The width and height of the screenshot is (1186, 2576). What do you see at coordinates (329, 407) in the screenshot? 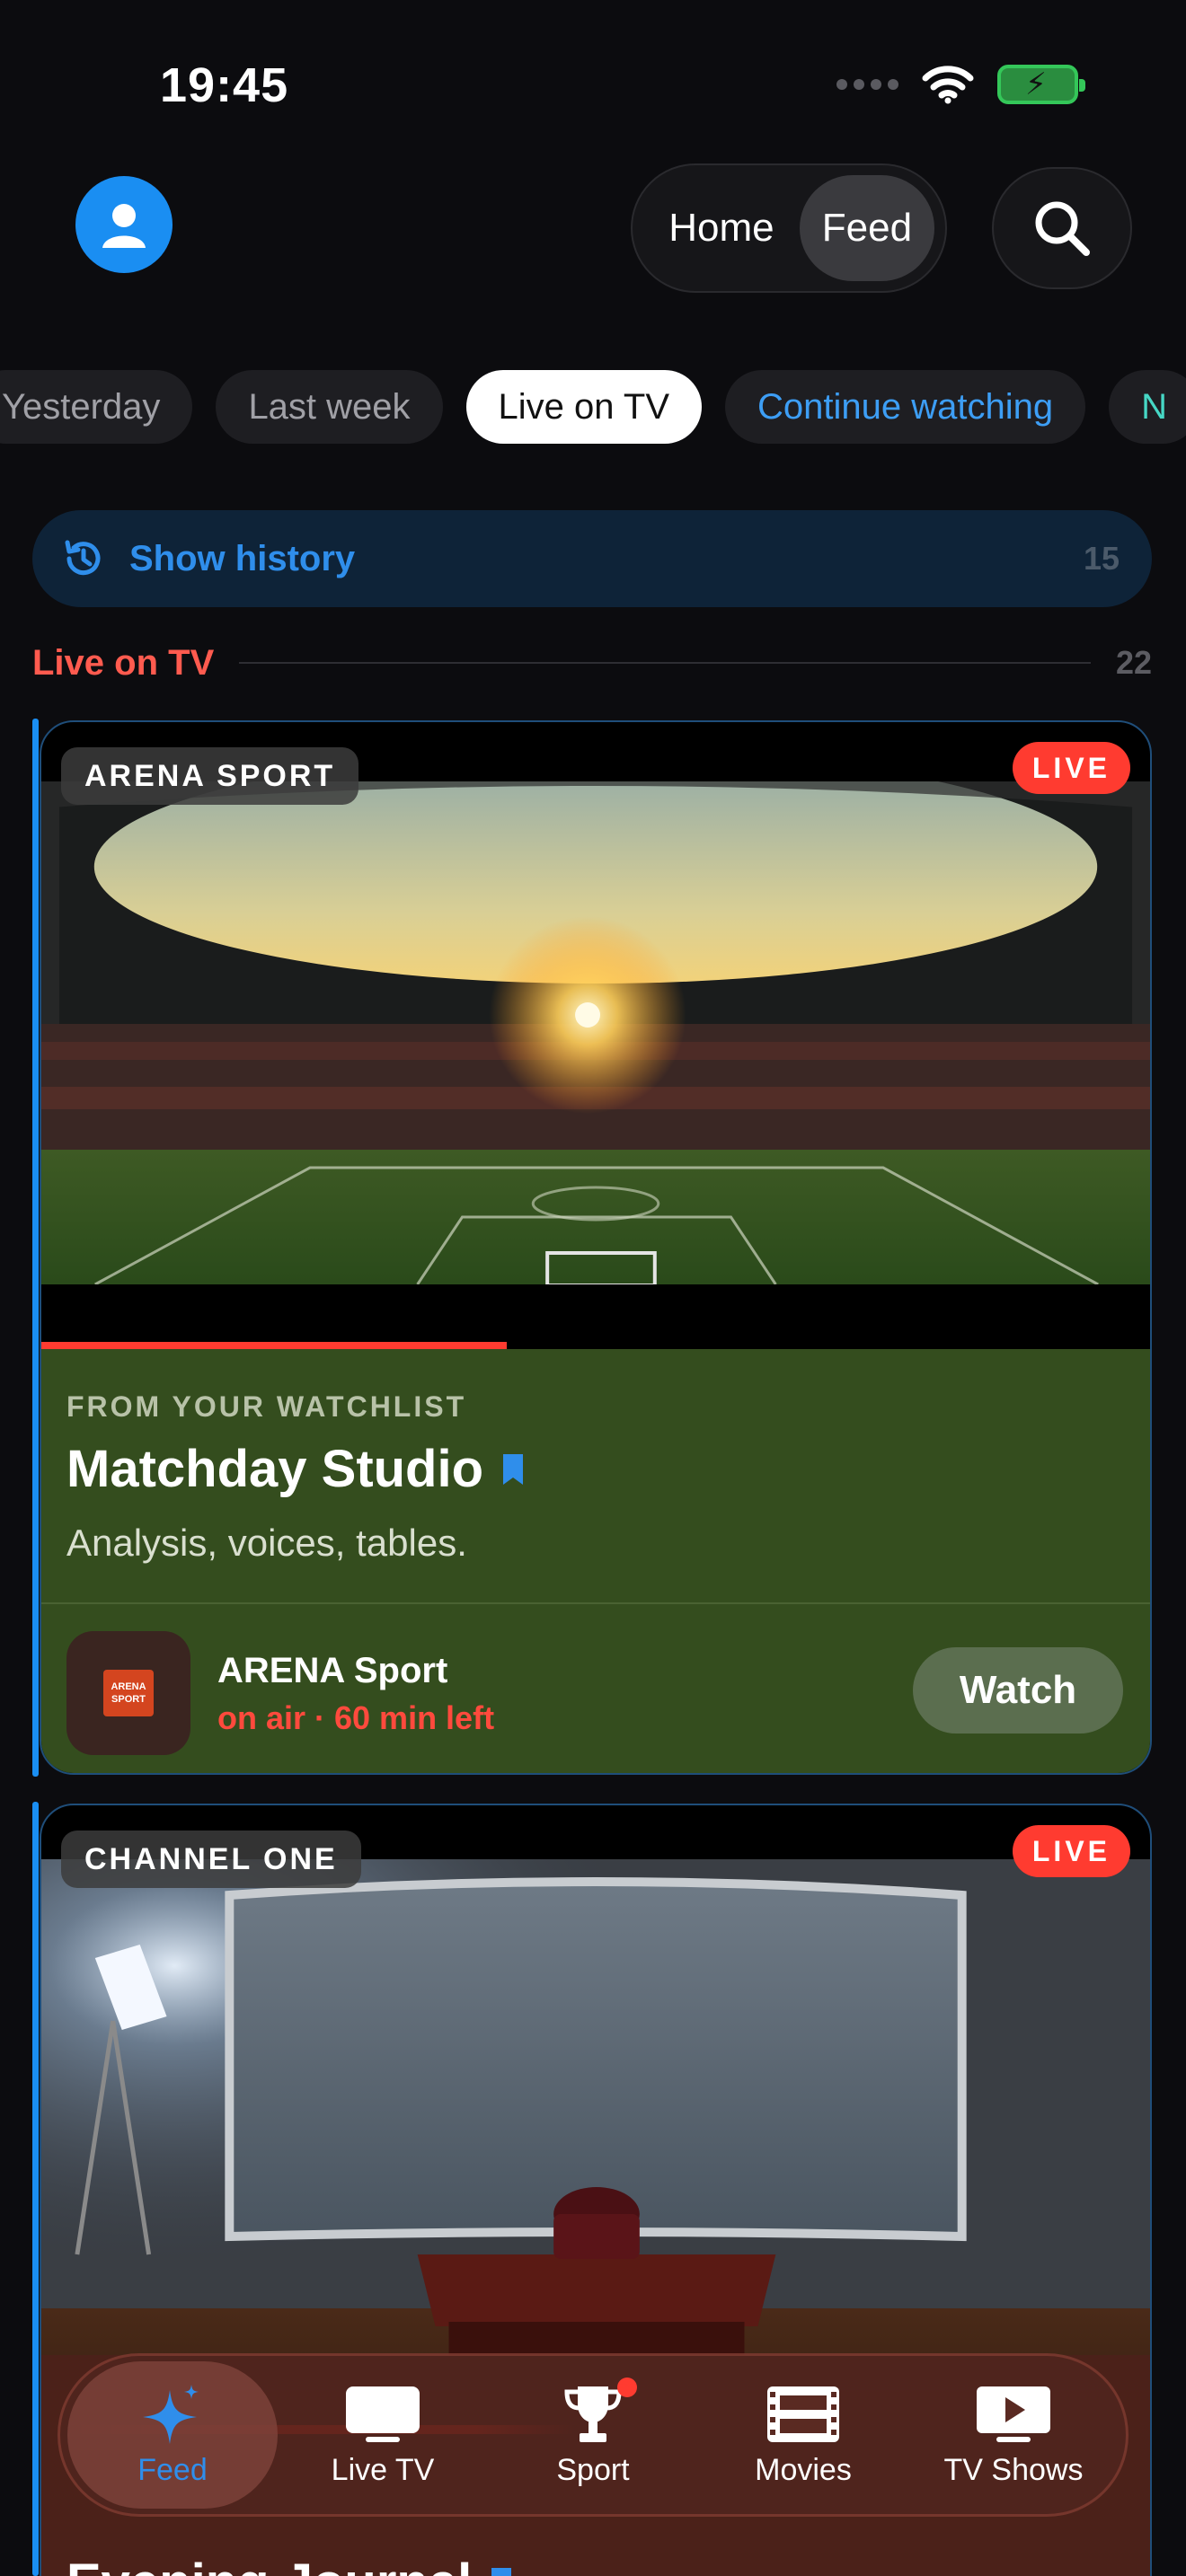
I see `chip-last-week: Last week` at bounding box center [329, 407].